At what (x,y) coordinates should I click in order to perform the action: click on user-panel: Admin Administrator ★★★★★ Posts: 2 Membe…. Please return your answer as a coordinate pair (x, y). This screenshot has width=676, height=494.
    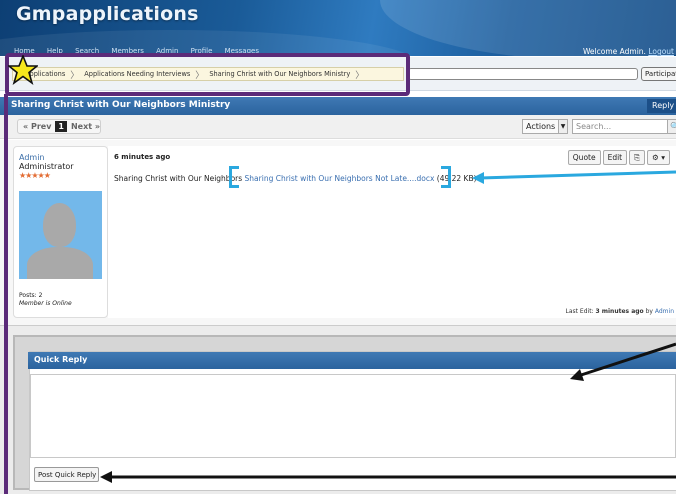
    Looking at the image, I should click on (60, 232).